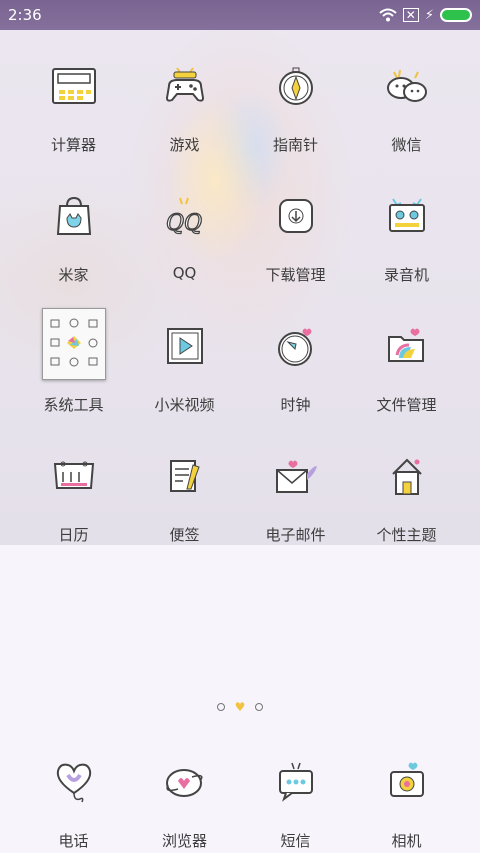 Image resolution: width=480 pixels, height=853 pixels. I want to click on camera-icon, so click(407, 781).